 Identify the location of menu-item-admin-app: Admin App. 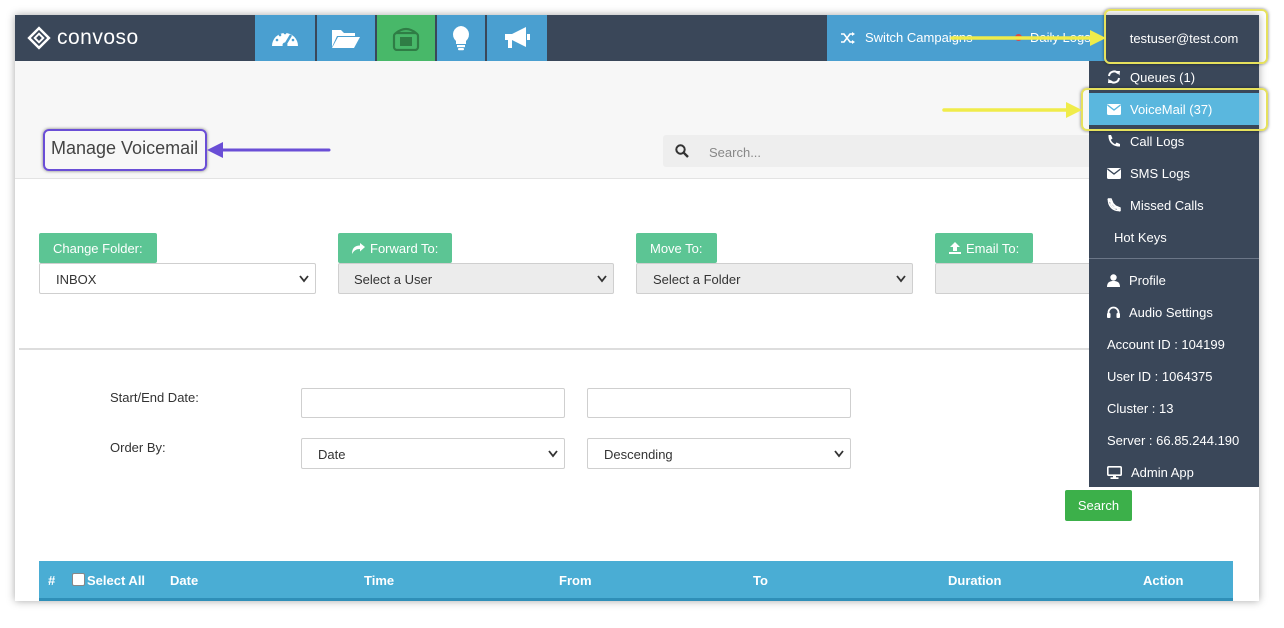
(1174, 472).